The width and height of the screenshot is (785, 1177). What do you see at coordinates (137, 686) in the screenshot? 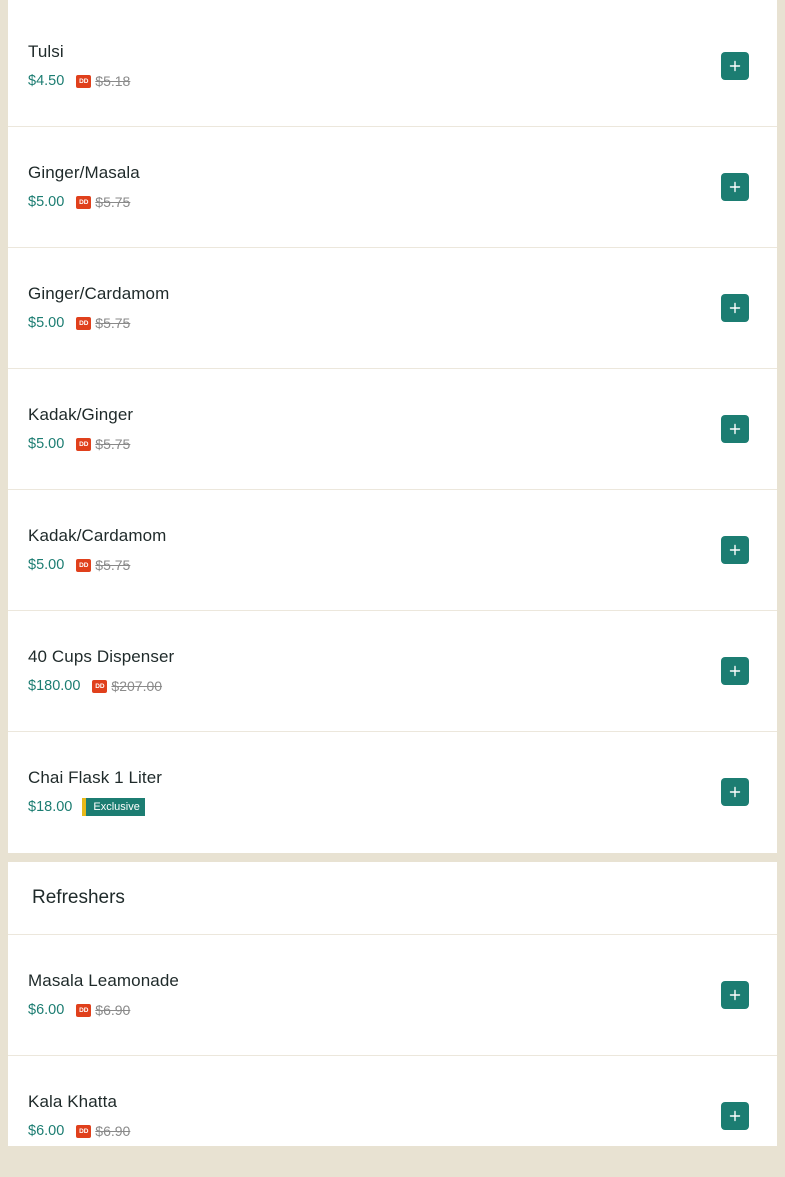
I see `original-price: $207.00` at bounding box center [137, 686].